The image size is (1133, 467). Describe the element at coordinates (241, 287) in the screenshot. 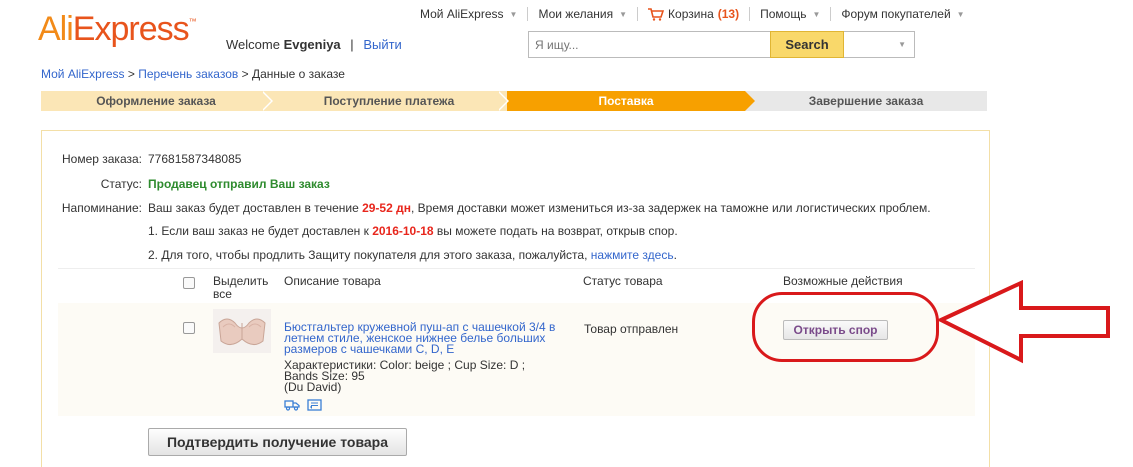

I see `col-select-all: Выделить все` at that location.